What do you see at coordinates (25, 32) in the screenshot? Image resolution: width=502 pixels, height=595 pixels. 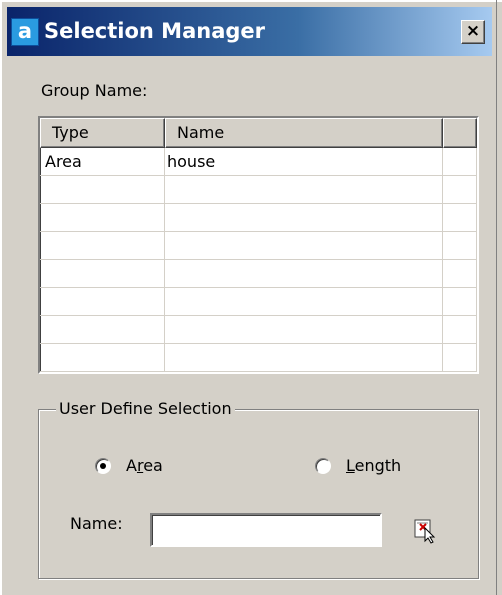 I see `app-logo-icon: a` at bounding box center [25, 32].